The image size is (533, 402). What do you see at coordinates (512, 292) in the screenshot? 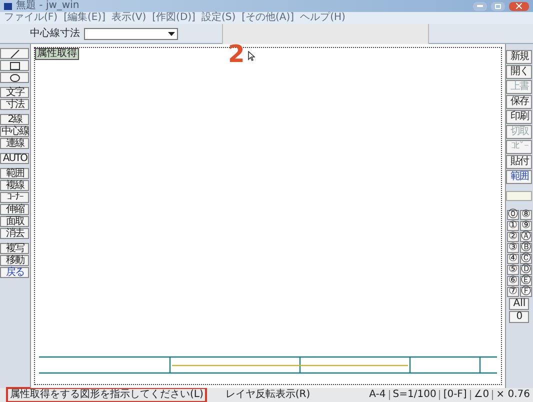
I see `layer-button: ⑦` at bounding box center [512, 292].